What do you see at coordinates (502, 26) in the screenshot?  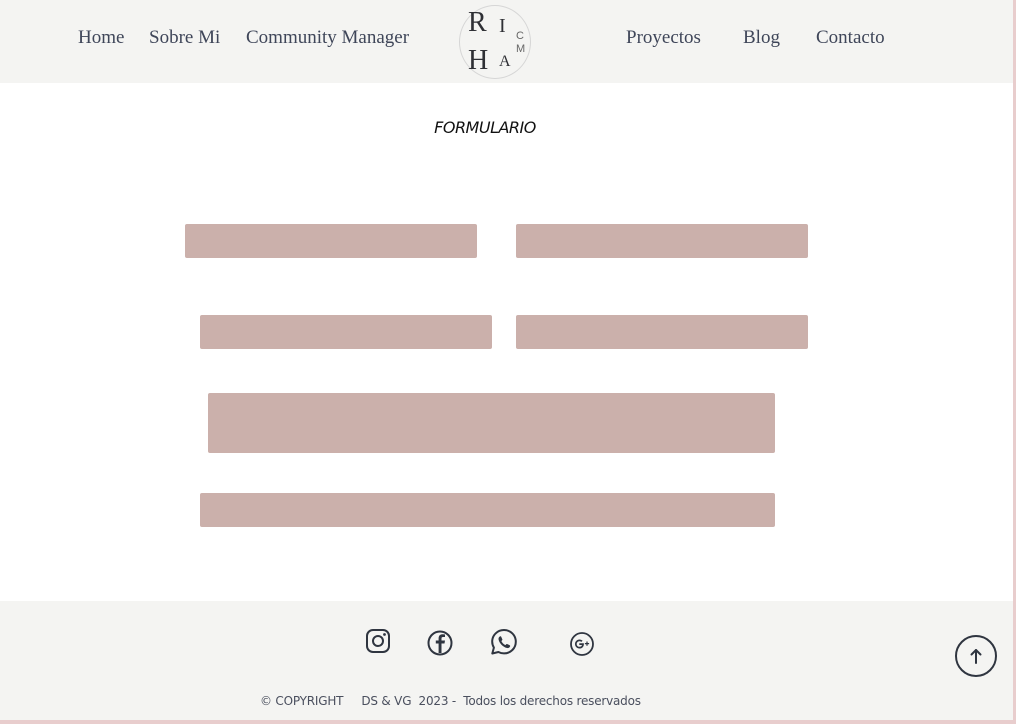 I see `logo-letter-i: I` at bounding box center [502, 26].